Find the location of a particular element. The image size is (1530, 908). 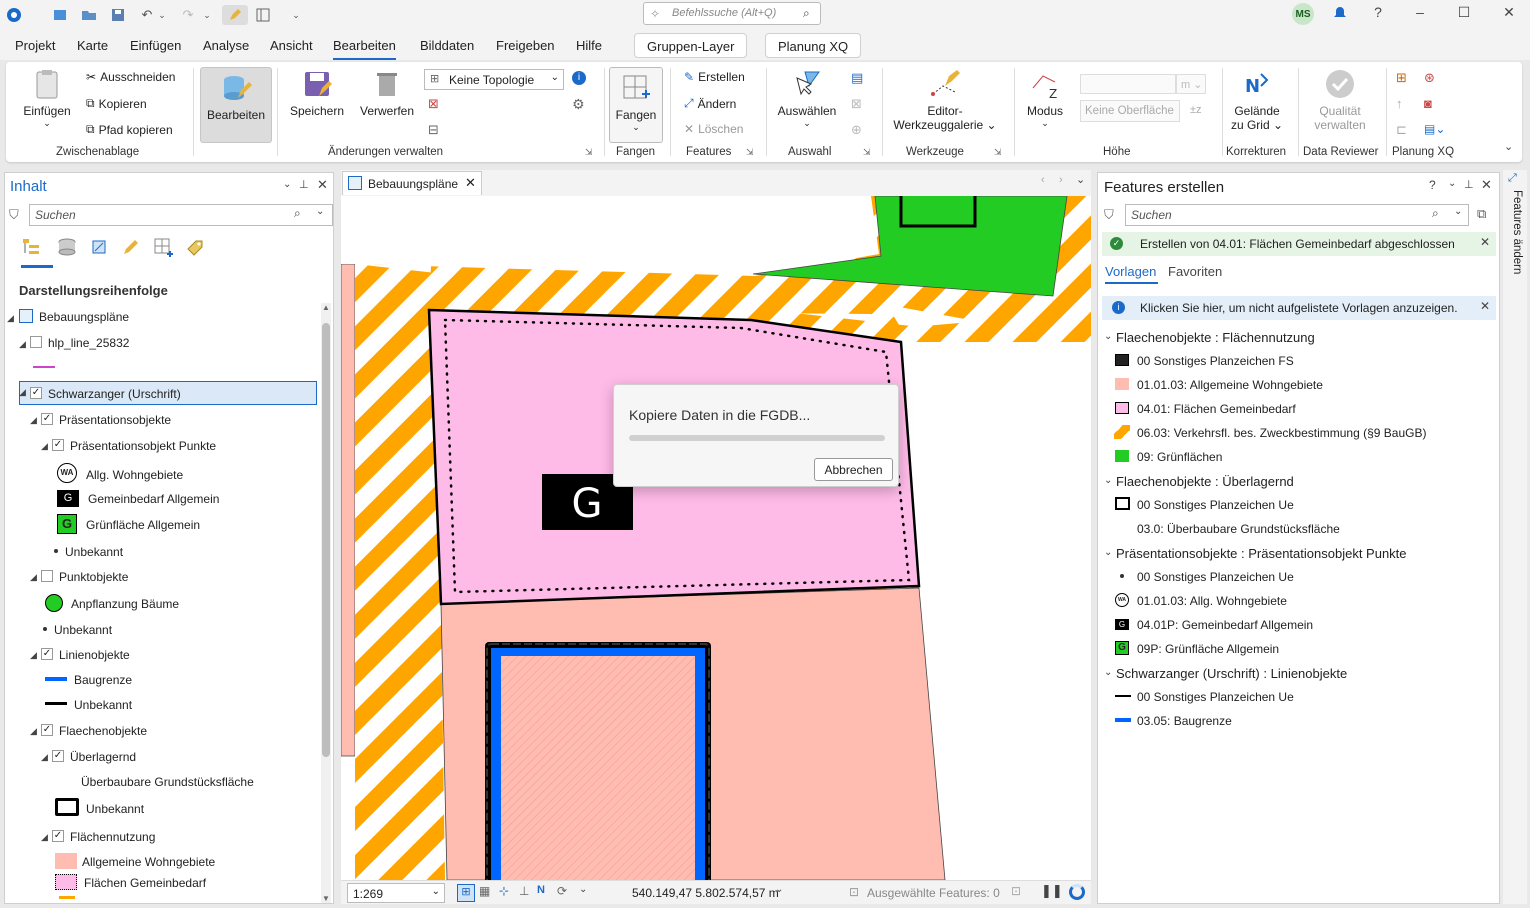

save-edits-button: Speichern is located at coordinates (317, 93).